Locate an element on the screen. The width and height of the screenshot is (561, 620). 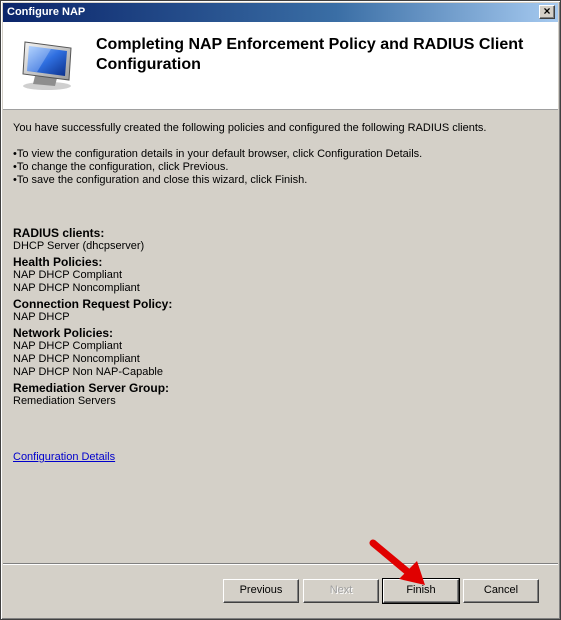
cancel-button: Cancel is located at coordinates (501, 591).